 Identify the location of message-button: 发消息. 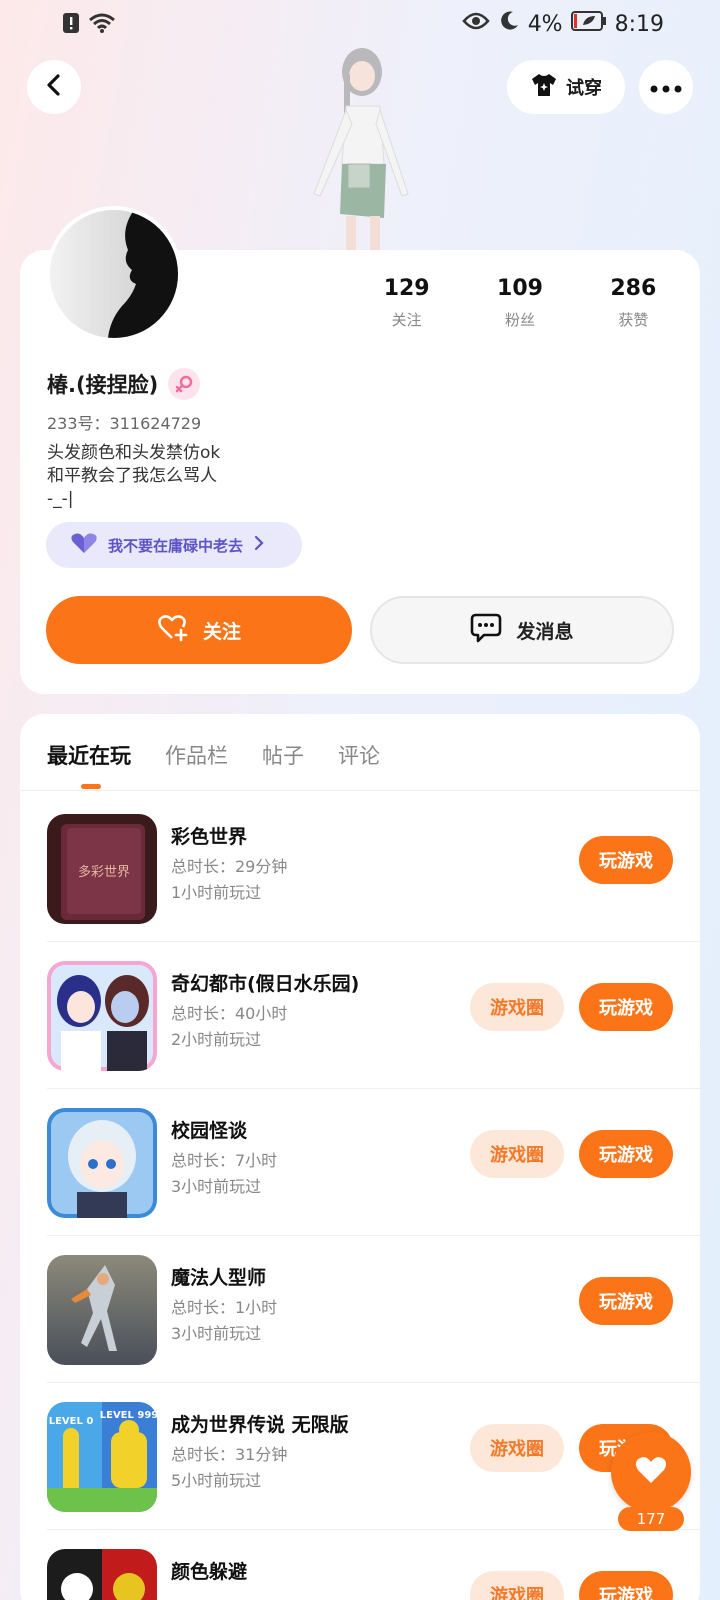
(522, 630).